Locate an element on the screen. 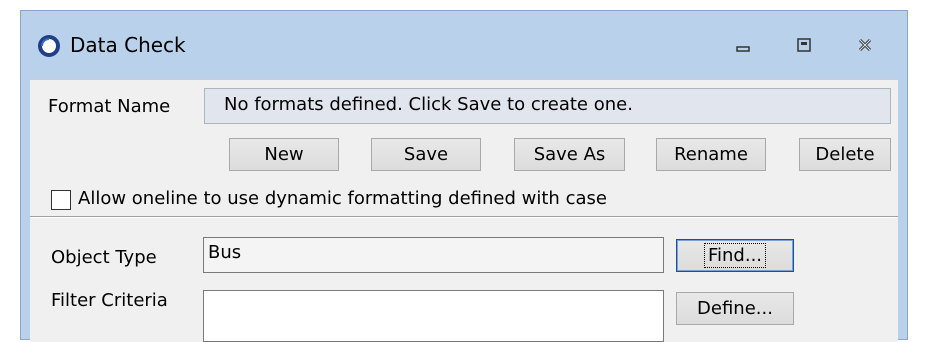 The width and height of the screenshot is (927, 342). object-type-label: Object Type is located at coordinates (104, 257).